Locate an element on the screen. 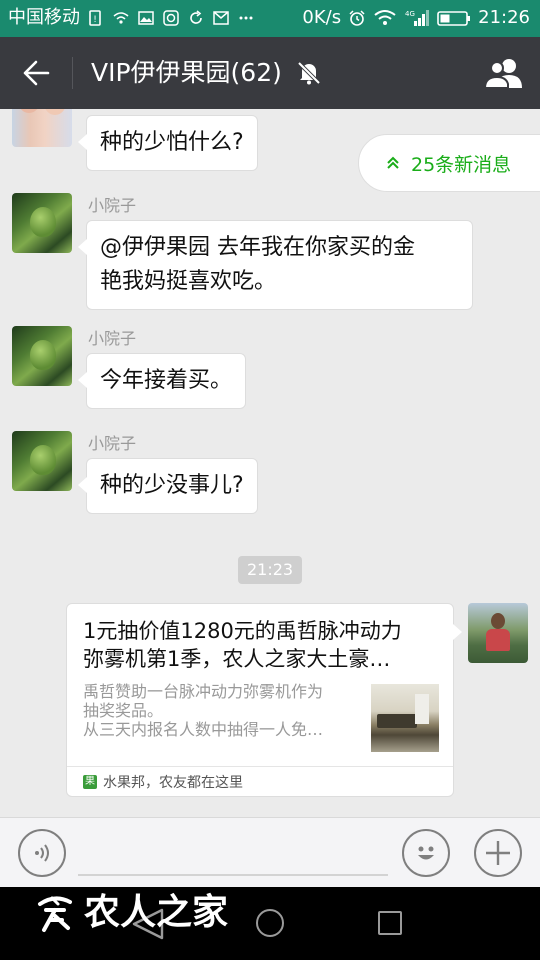  voice-input-button is located at coordinates (42, 853).